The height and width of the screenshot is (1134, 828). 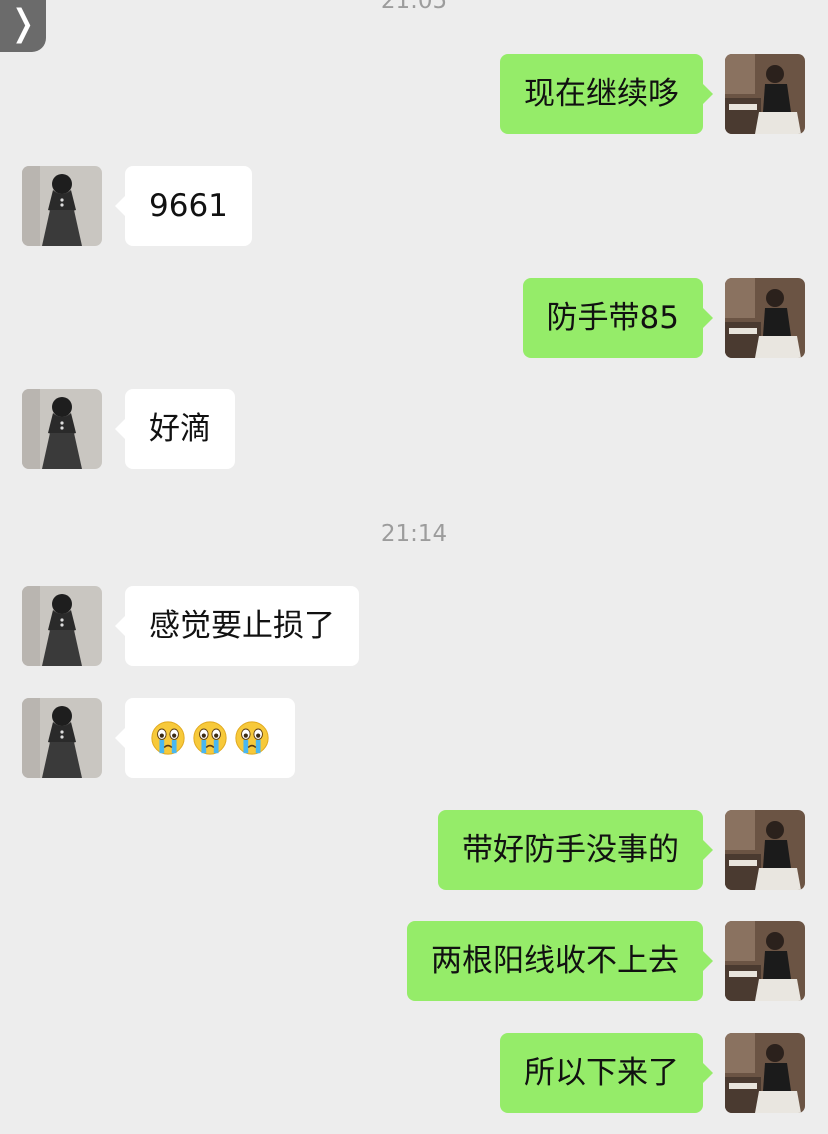 What do you see at coordinates (618, 318) in the screenshot?
I see `message-bubble-sent: 防手带85` at bounding box center [618, 318].